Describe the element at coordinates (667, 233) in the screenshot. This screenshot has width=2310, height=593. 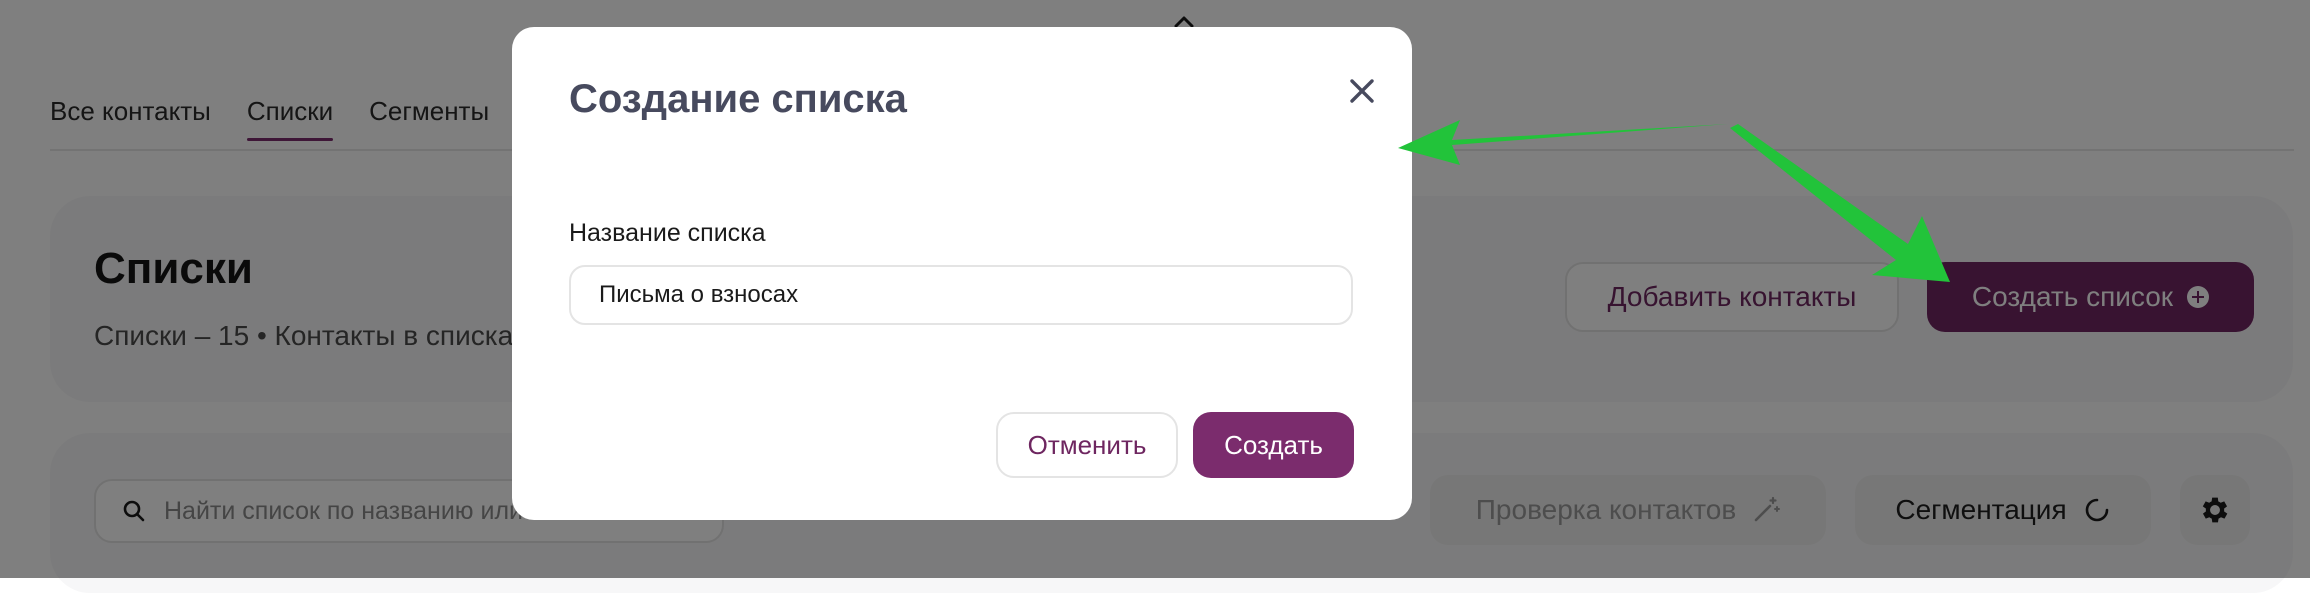
I see `list-name-label: Название списка` at that location.